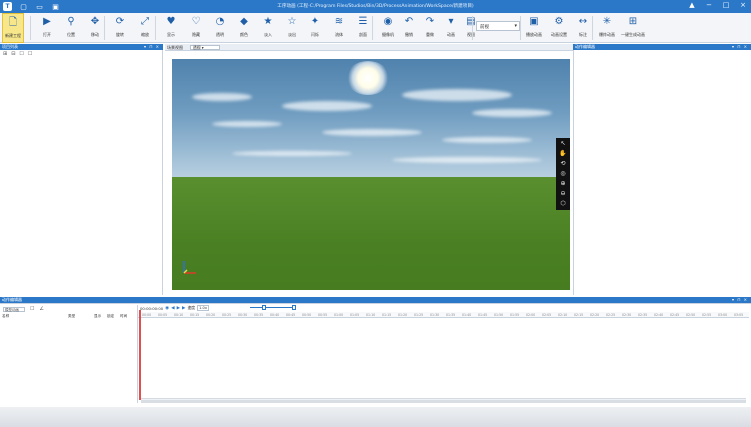 The image size is (751, 427). Describe the element at coordinates (5, 54) in the screenshot. I see `expand-all-icon: ⊞` at that location.